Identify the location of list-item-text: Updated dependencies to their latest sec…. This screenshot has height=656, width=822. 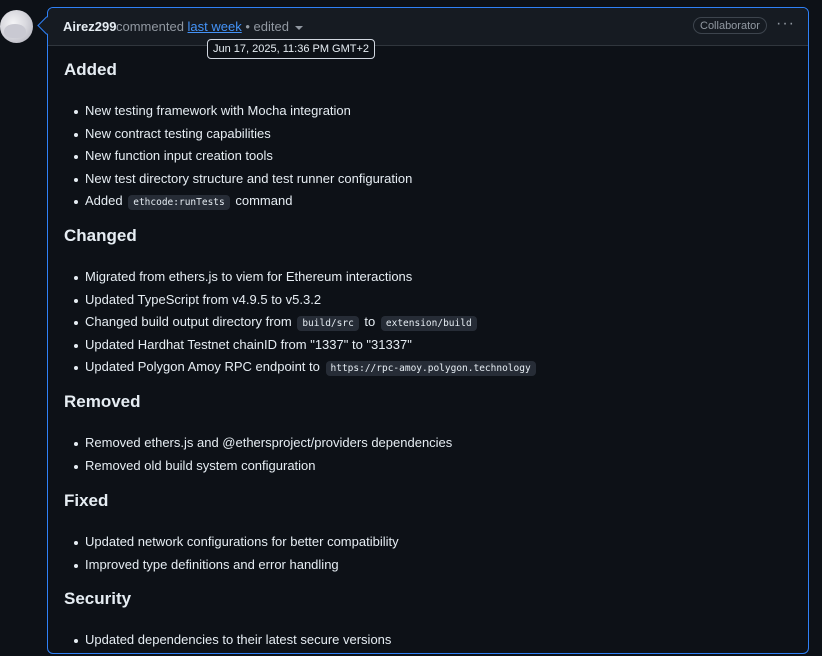
(238, 639).